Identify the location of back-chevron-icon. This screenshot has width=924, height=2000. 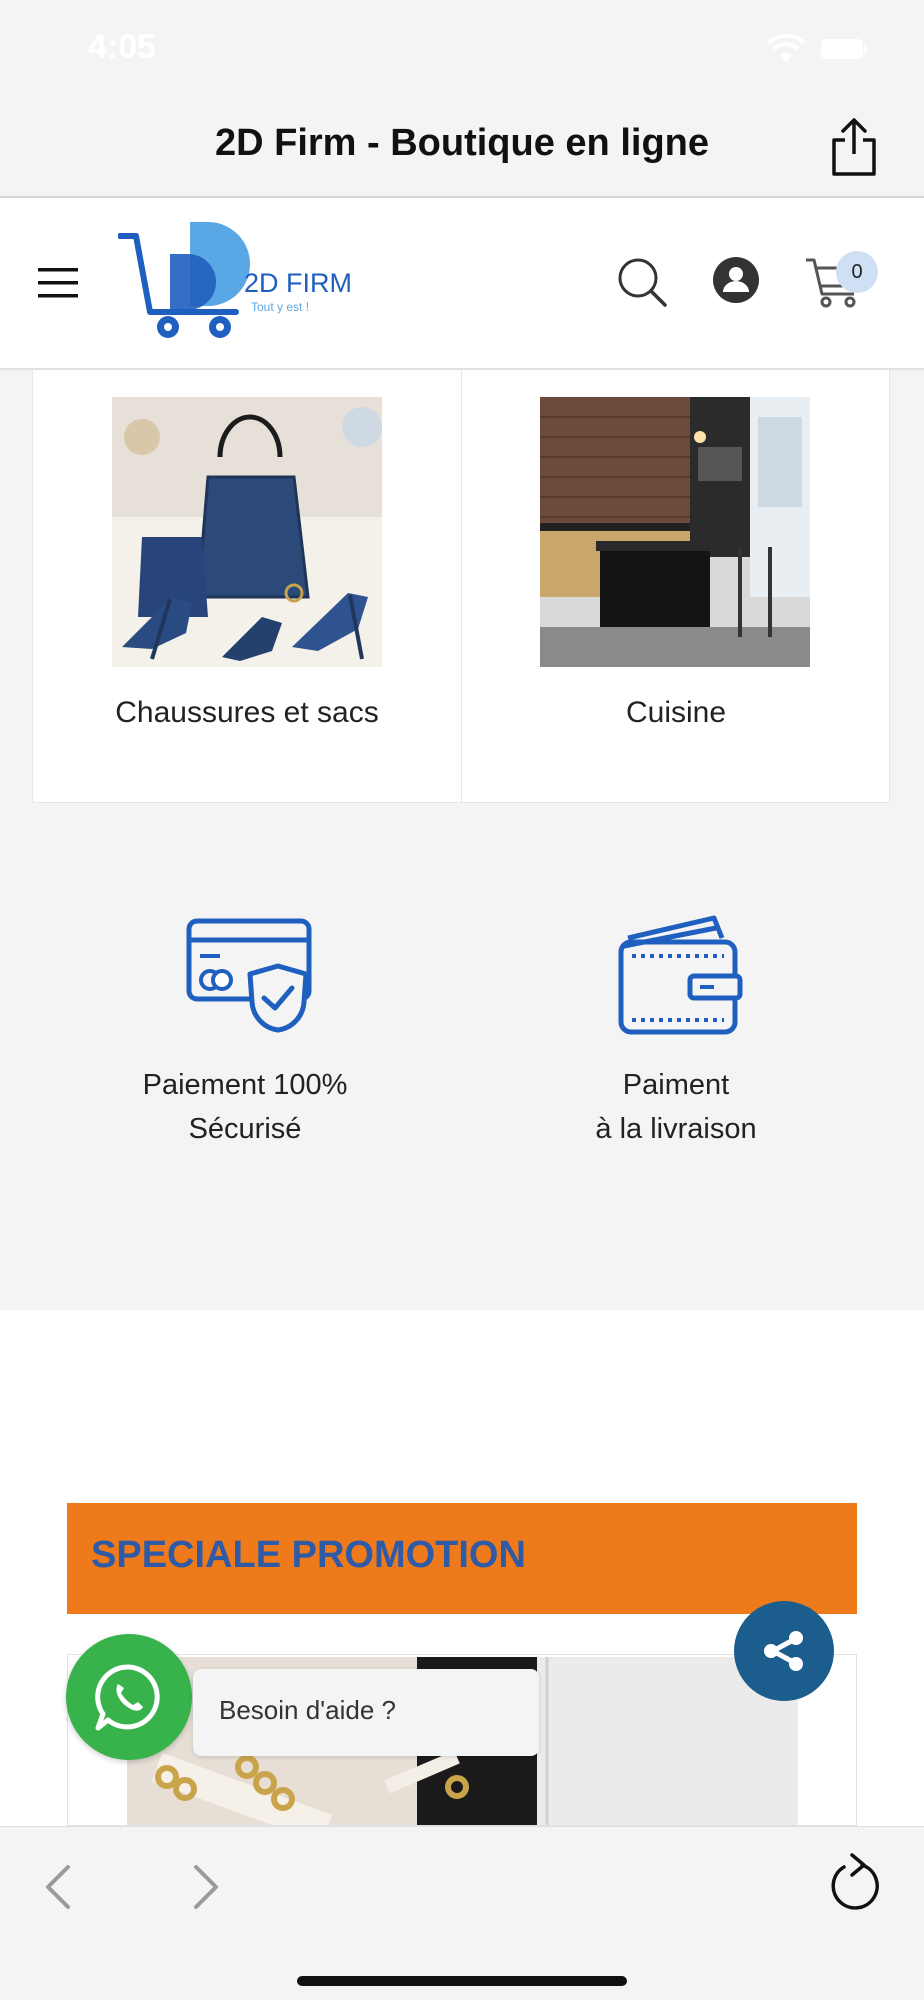
(58, 1887).